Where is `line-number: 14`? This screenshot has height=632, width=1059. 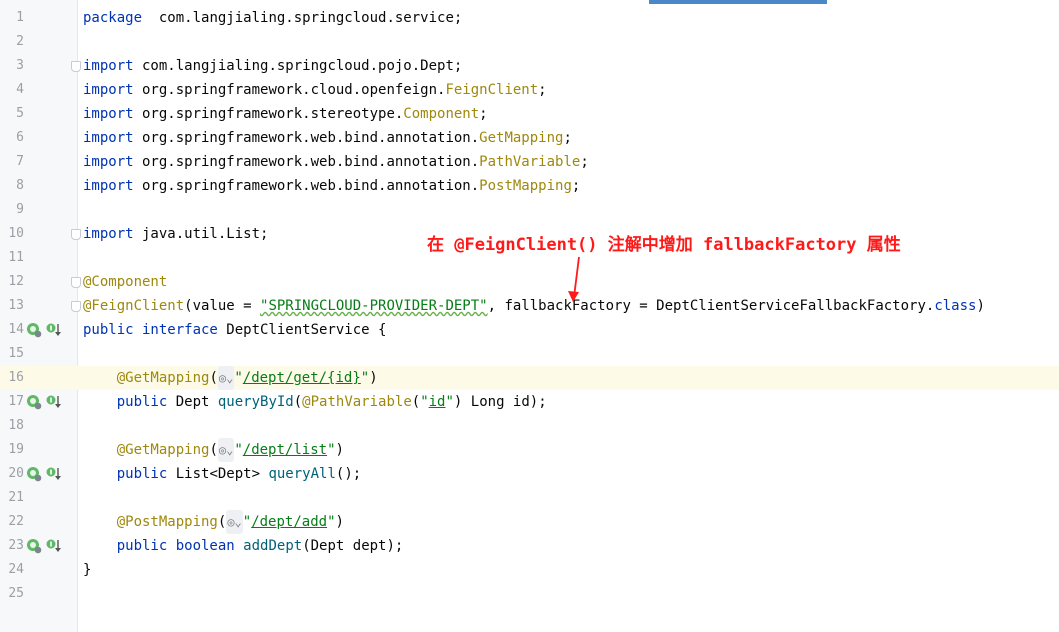 line-number: 14 is located at coordinates (16, 329).